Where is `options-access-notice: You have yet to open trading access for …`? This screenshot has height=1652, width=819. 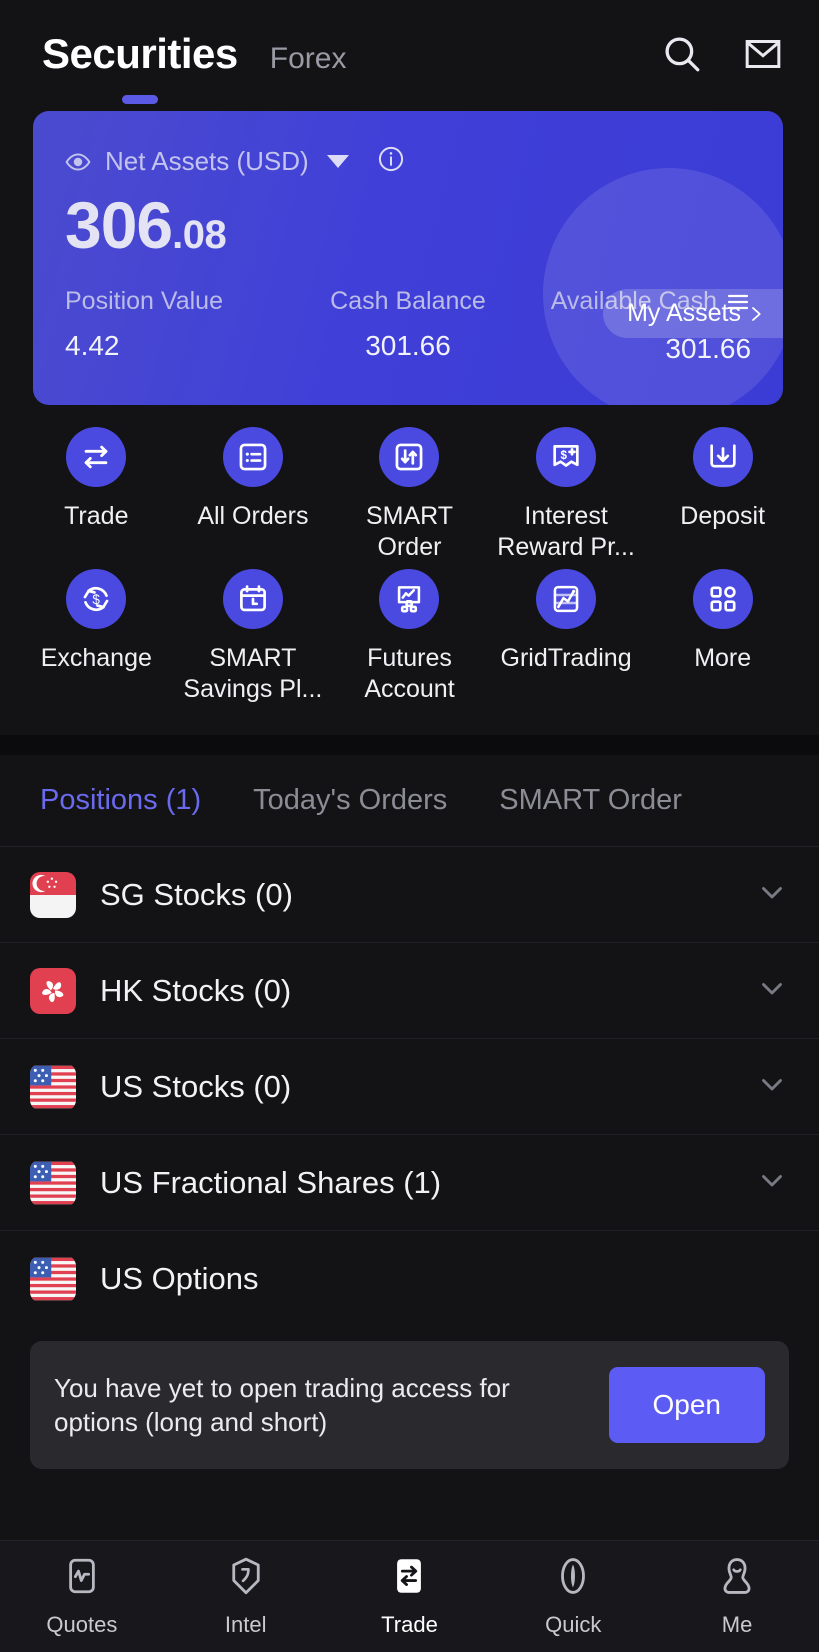 options-access-notice: You have yet to open trading access for … is located at coordinates (409, 1405).